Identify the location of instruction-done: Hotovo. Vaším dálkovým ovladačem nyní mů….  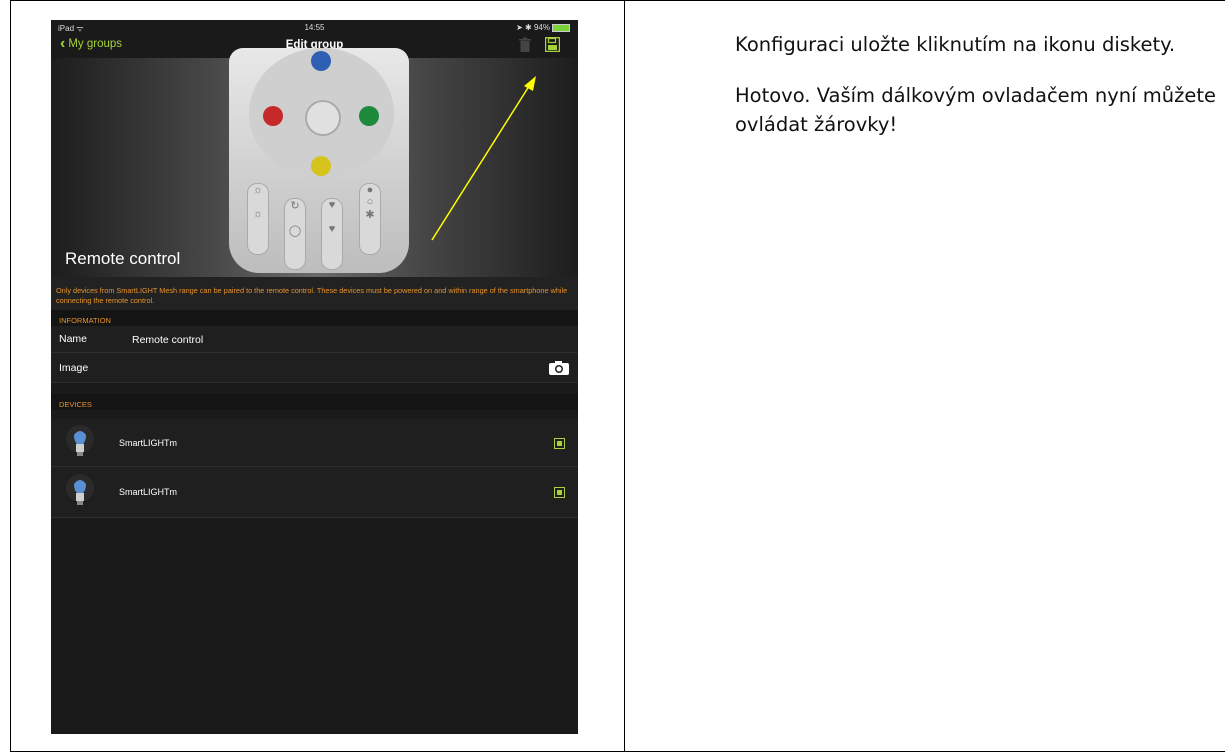
(975, 110).